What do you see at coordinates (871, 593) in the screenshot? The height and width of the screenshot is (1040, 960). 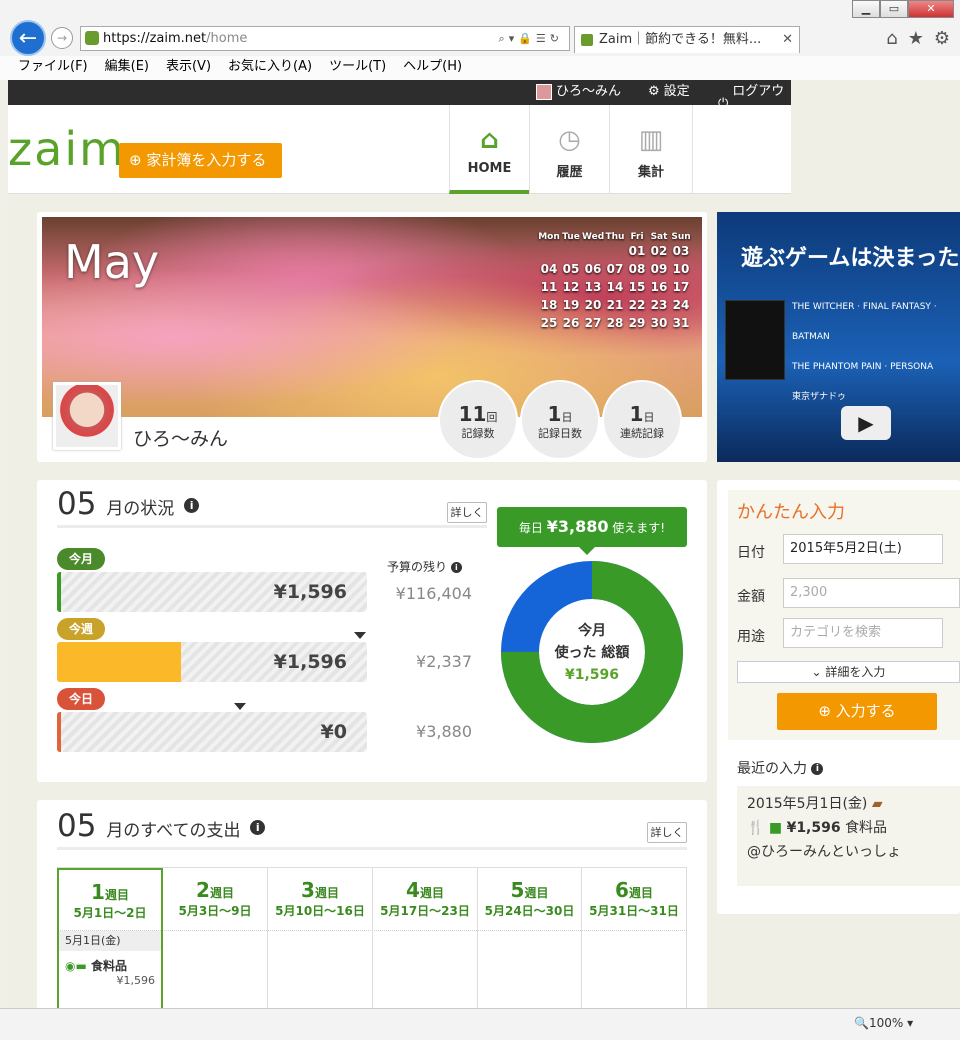 I see `amount-field: 2,300` at bounding box center [871, 593].